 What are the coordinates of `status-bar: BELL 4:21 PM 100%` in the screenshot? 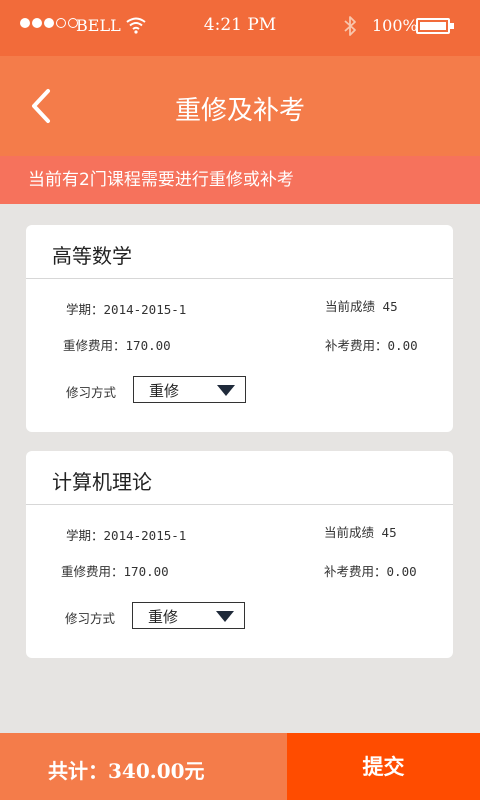 It's located at (240, 28).